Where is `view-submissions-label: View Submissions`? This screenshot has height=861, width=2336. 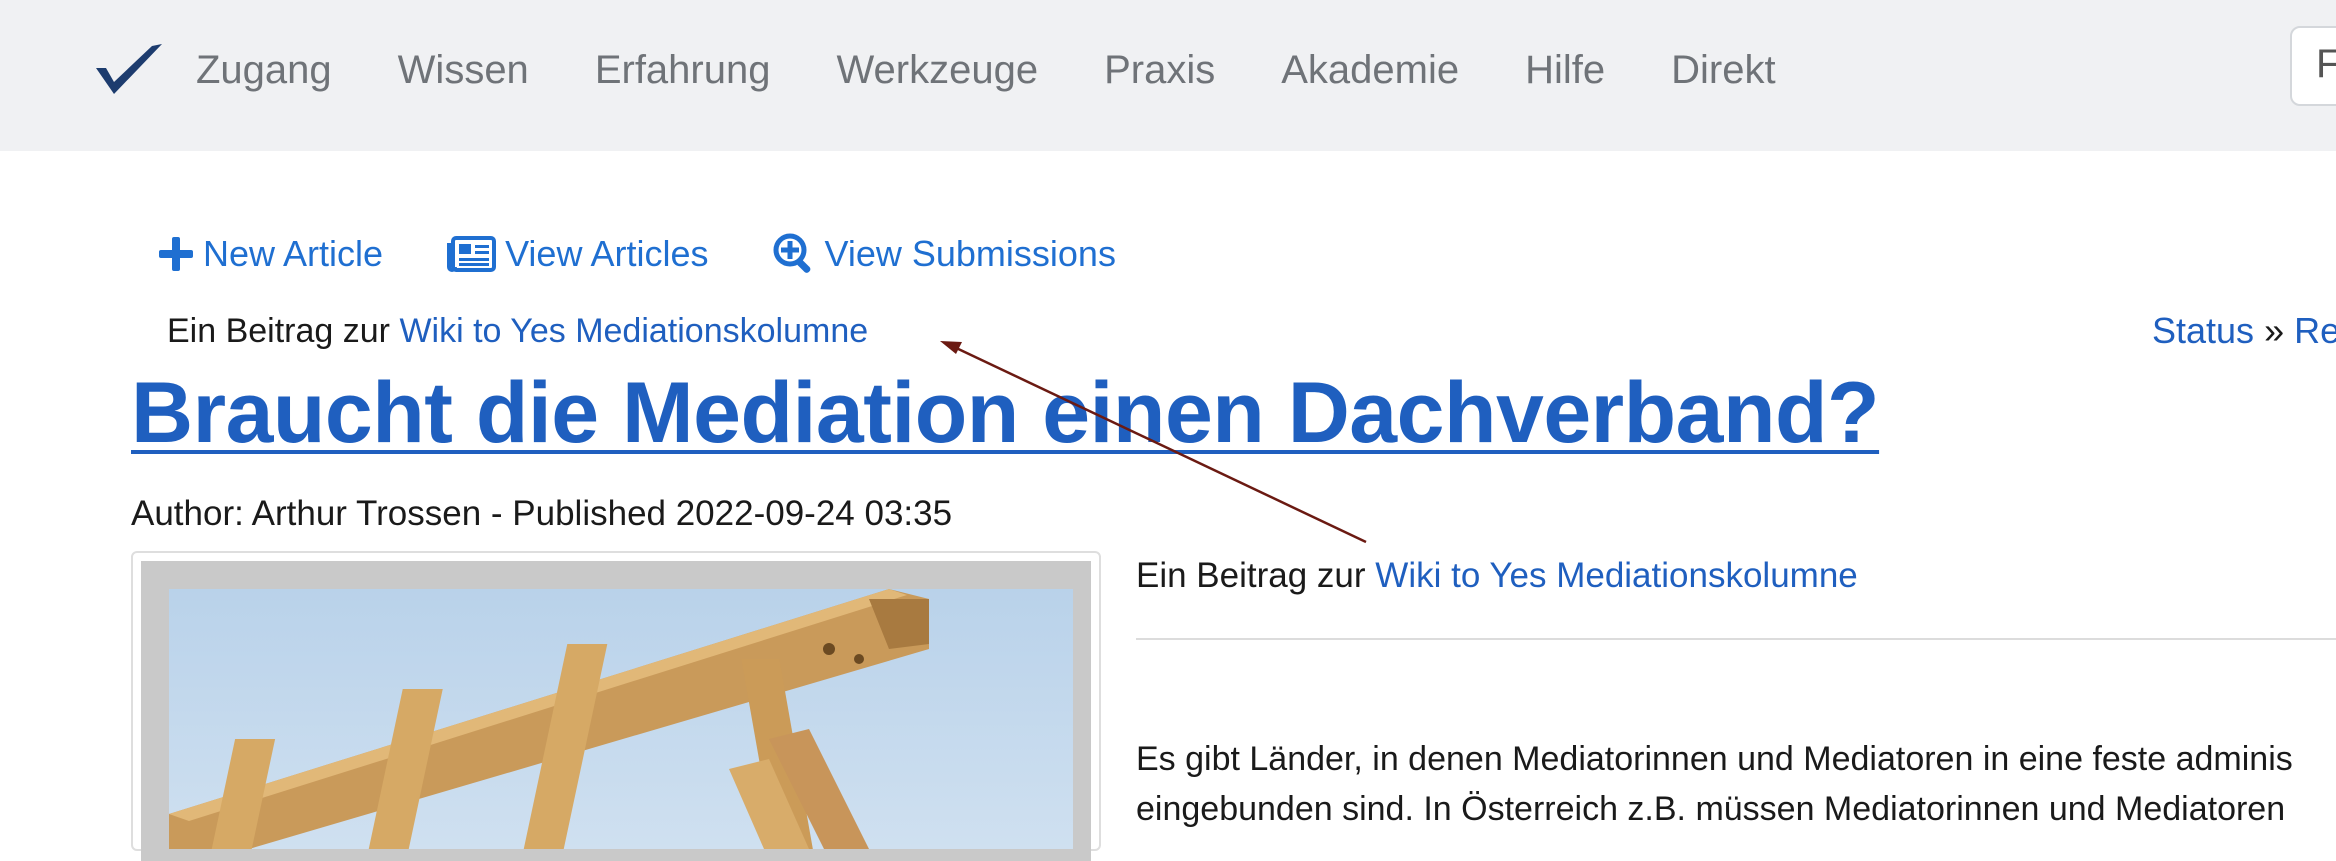
view-submissions-label: View Submissions is located at coordinates (970, 253).